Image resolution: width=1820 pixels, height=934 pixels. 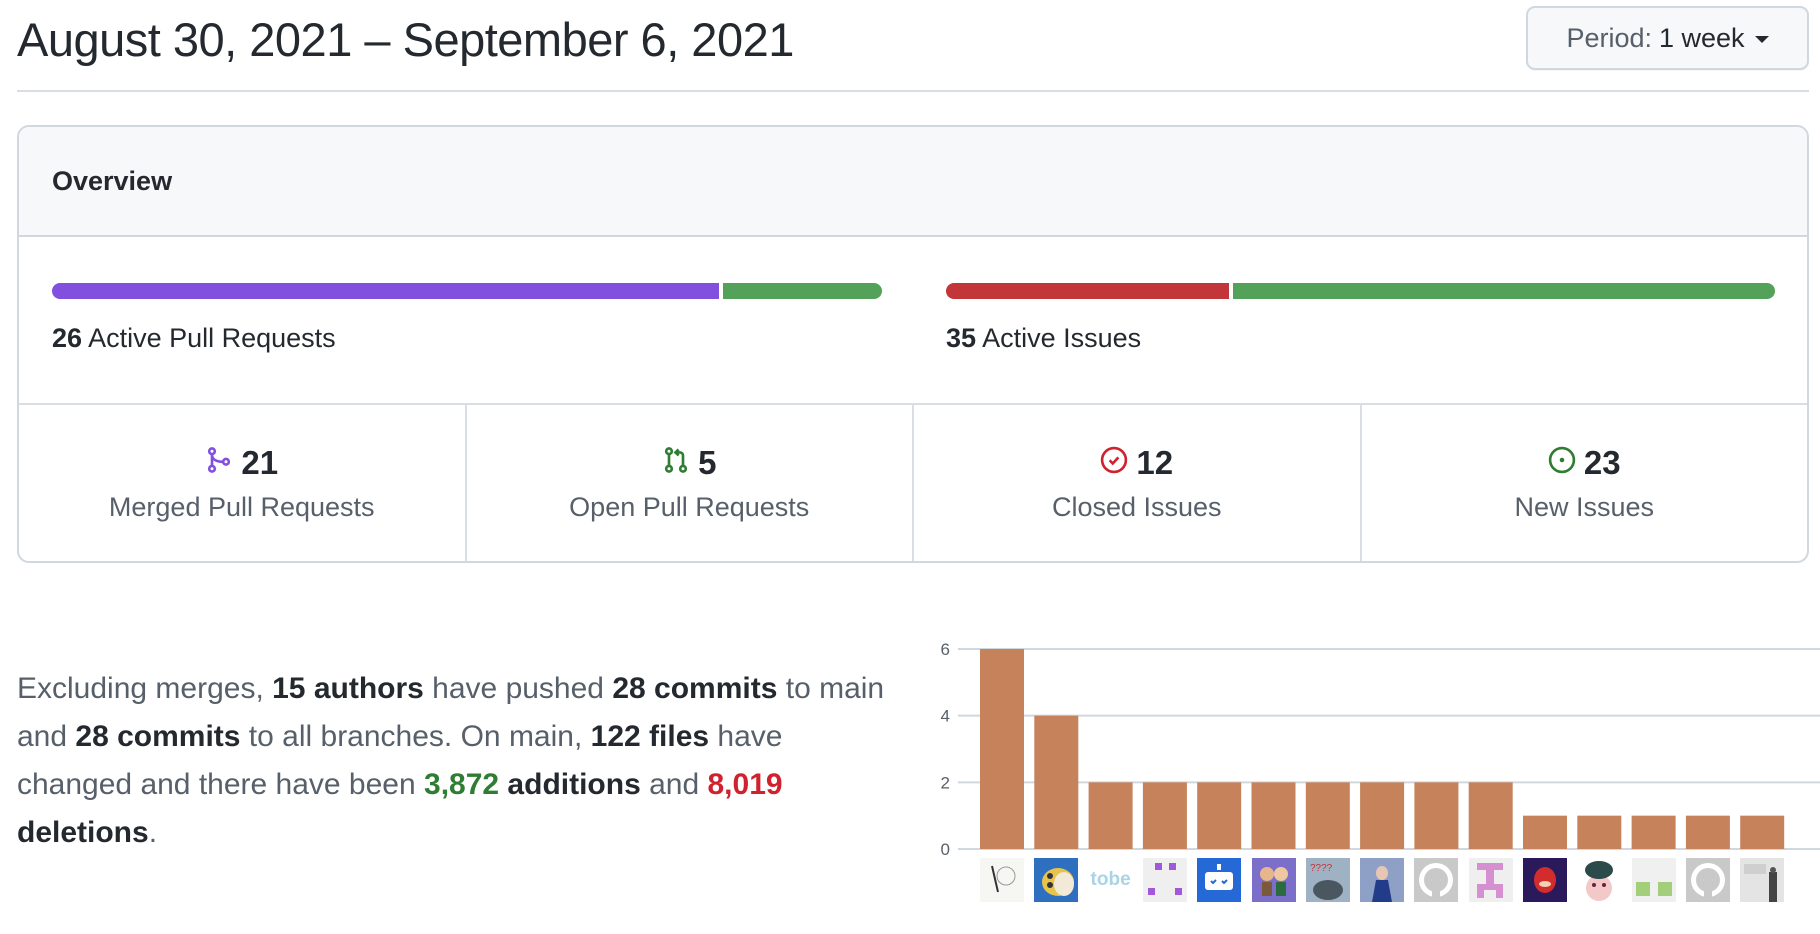 I want to click on closed-issues-label: Closed Issues, so click(x=1136, y=506).